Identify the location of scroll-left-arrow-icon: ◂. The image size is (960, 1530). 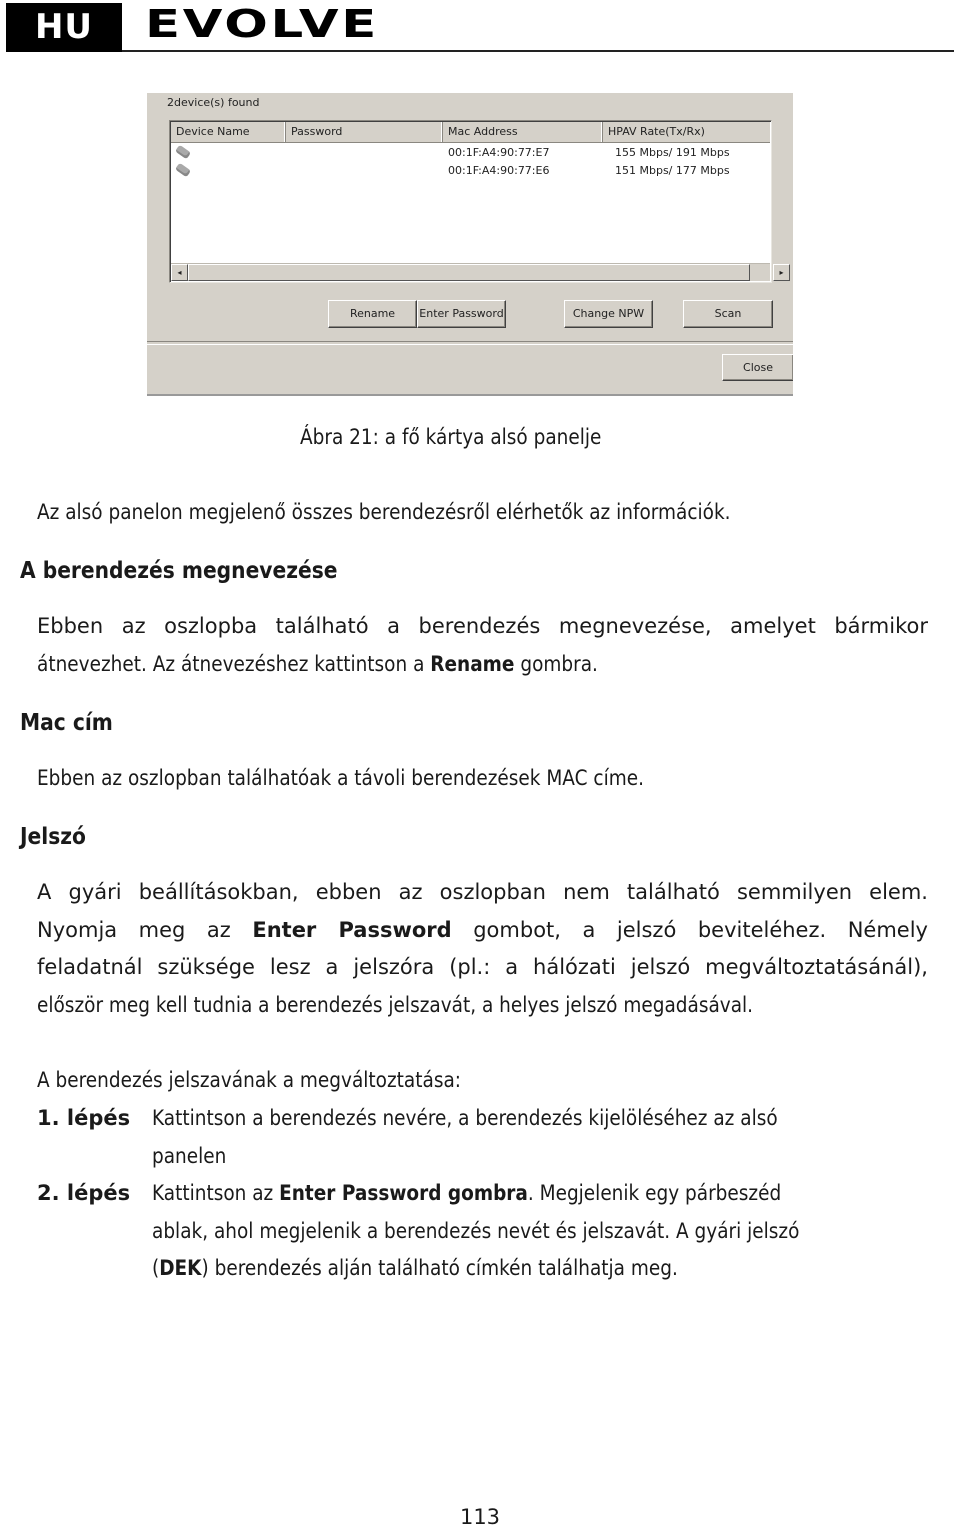
(179, 272).